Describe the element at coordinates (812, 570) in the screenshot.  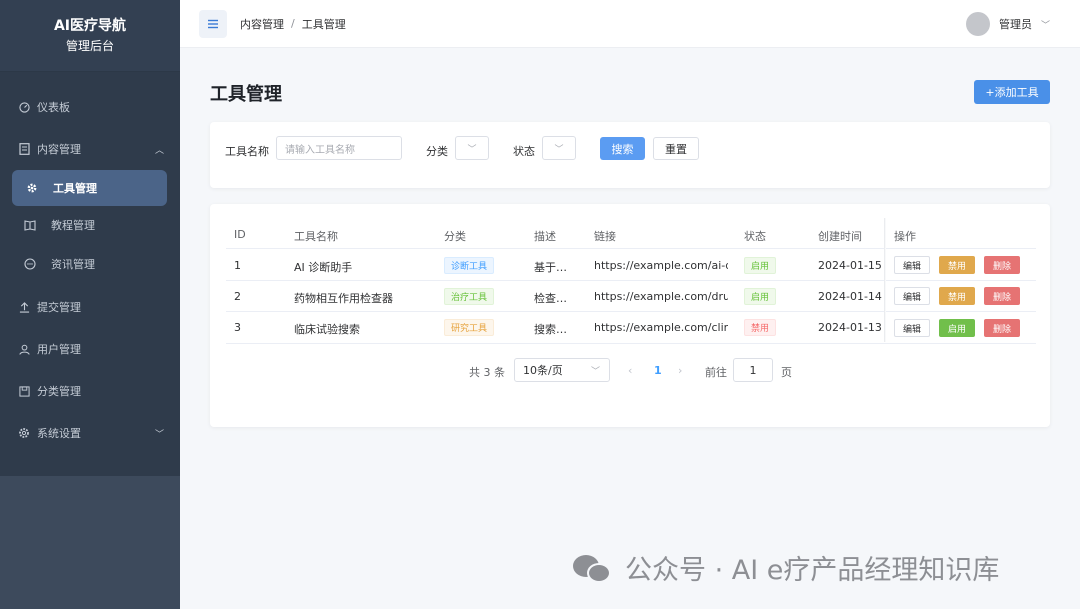
I see `watermark-text: 公众号 · AI e疗产品经理知识库` at that location.